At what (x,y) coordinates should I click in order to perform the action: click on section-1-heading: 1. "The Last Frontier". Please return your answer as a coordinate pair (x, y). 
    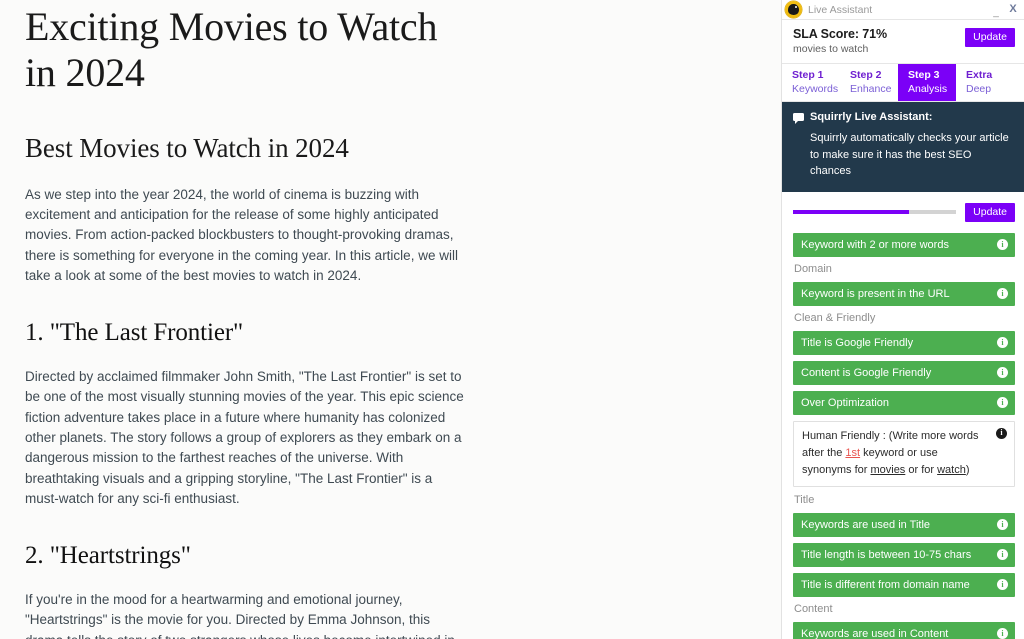
    Looking at the image, I should click on (134, 332).